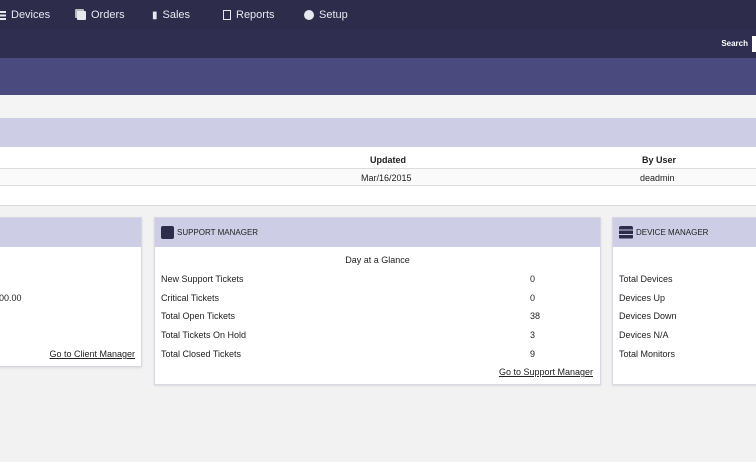  I want to click on nav-orders: Orders, so click(101, 15).